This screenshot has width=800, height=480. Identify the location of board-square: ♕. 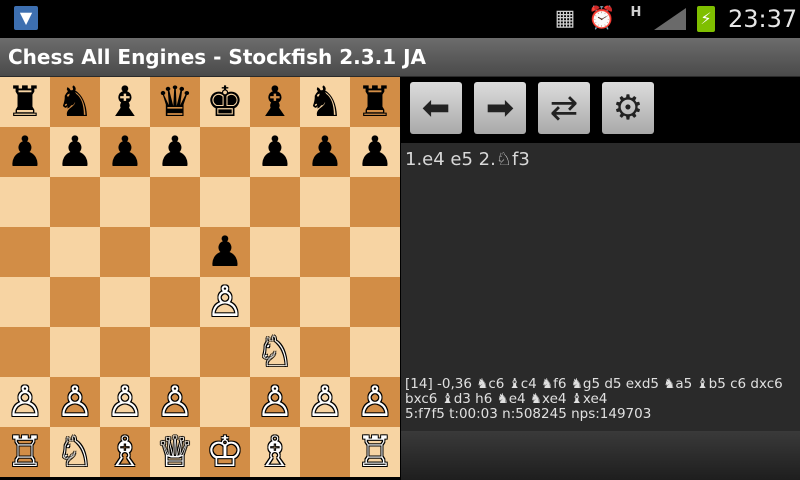
(175, 452).